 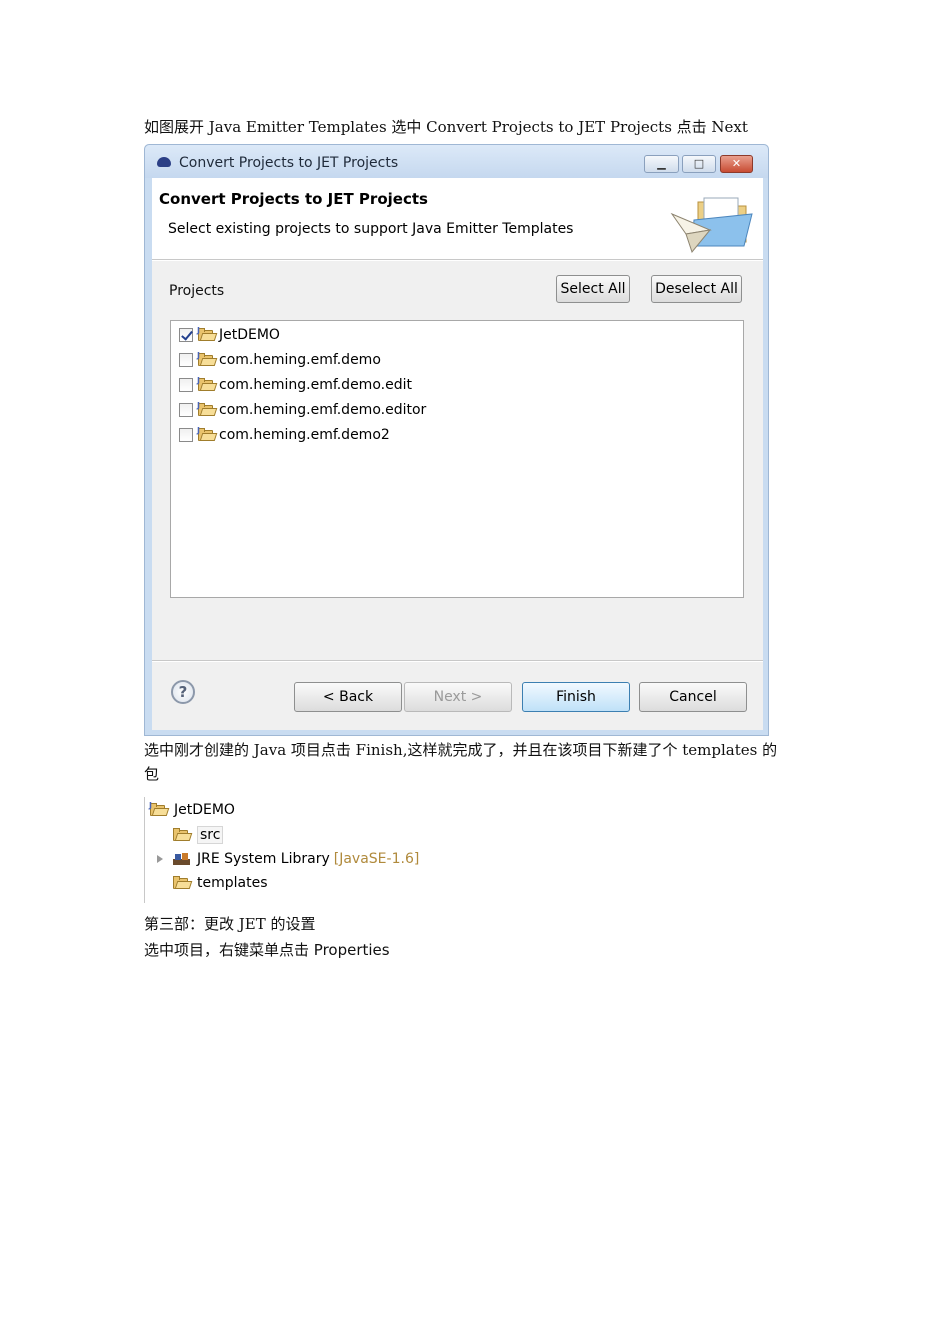 I want to click on tree-item-jre: JRE System Library [JavaSE-1.6], so click(x=296, y=859).